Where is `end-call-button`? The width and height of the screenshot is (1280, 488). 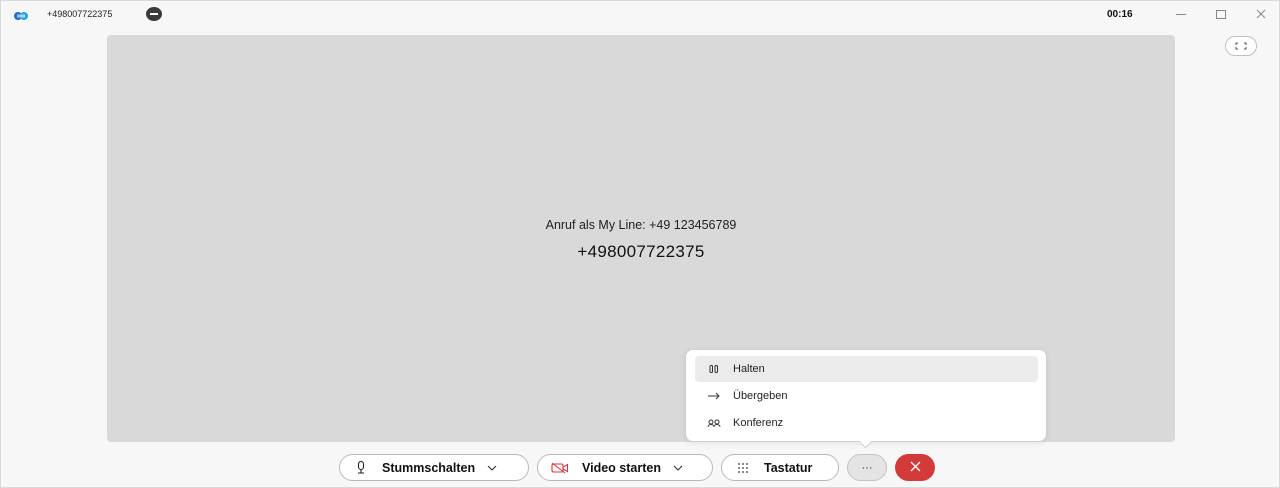
end-call-button is located at coordinates (915, 467).